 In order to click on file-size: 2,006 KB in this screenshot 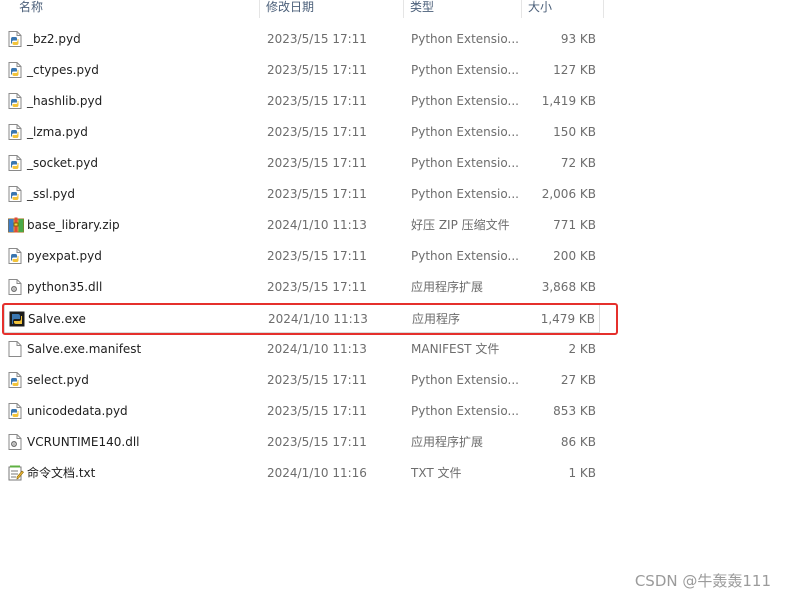, I will do `click(568, 194)`.